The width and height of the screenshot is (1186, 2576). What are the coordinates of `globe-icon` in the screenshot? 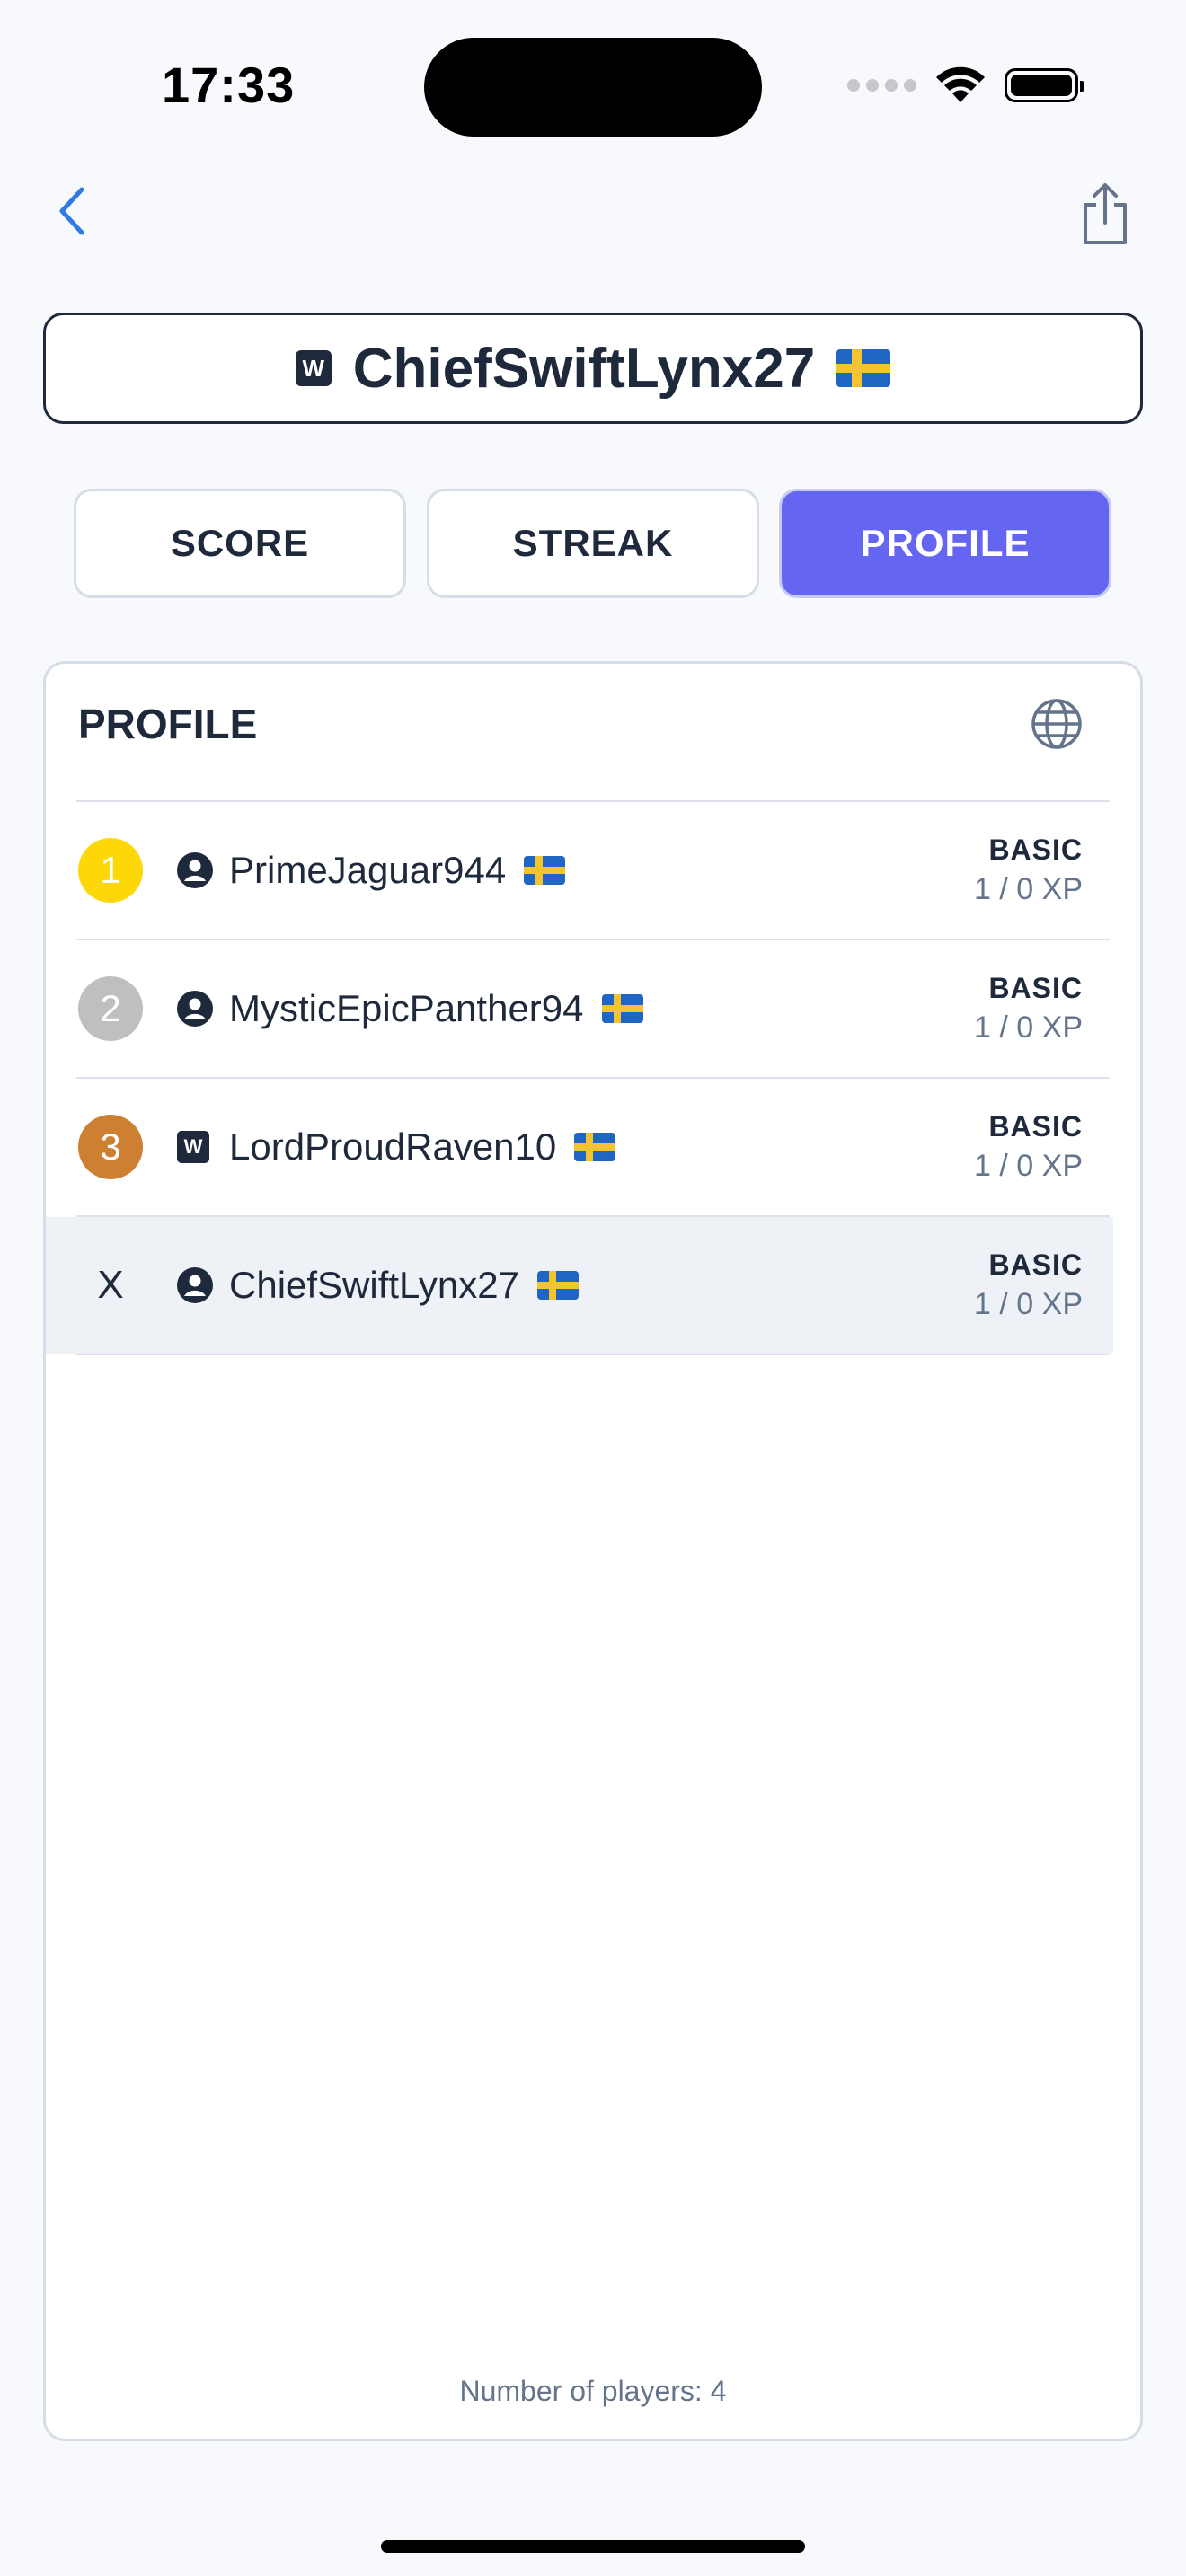 It's located at (1056, 724).